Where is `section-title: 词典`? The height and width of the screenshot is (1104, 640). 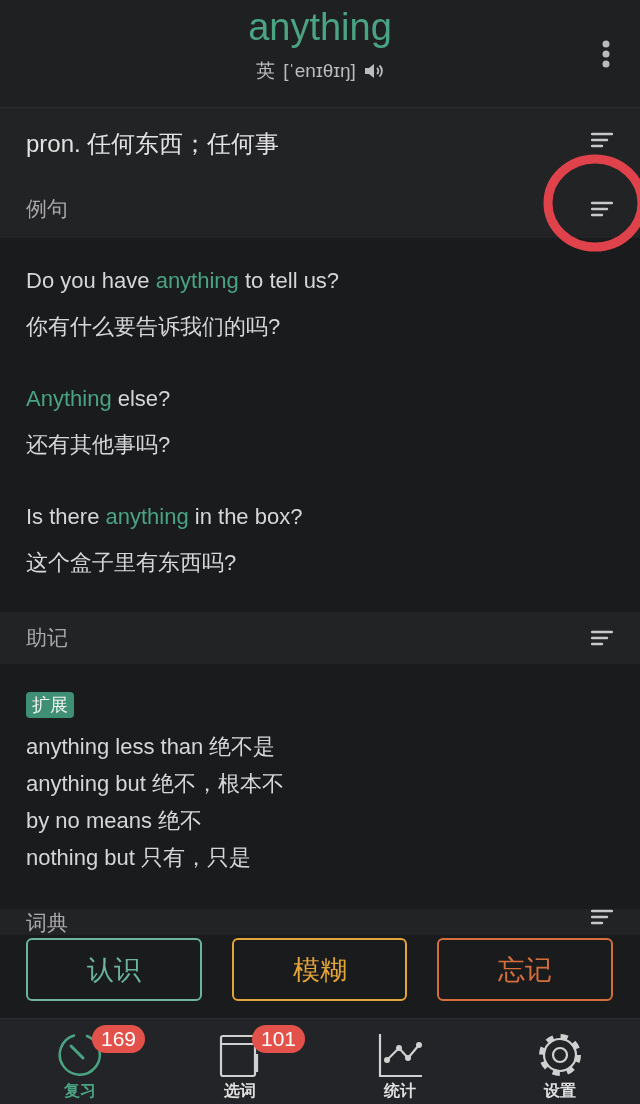 section-title: 词典 is located at coordinates (47, 922).